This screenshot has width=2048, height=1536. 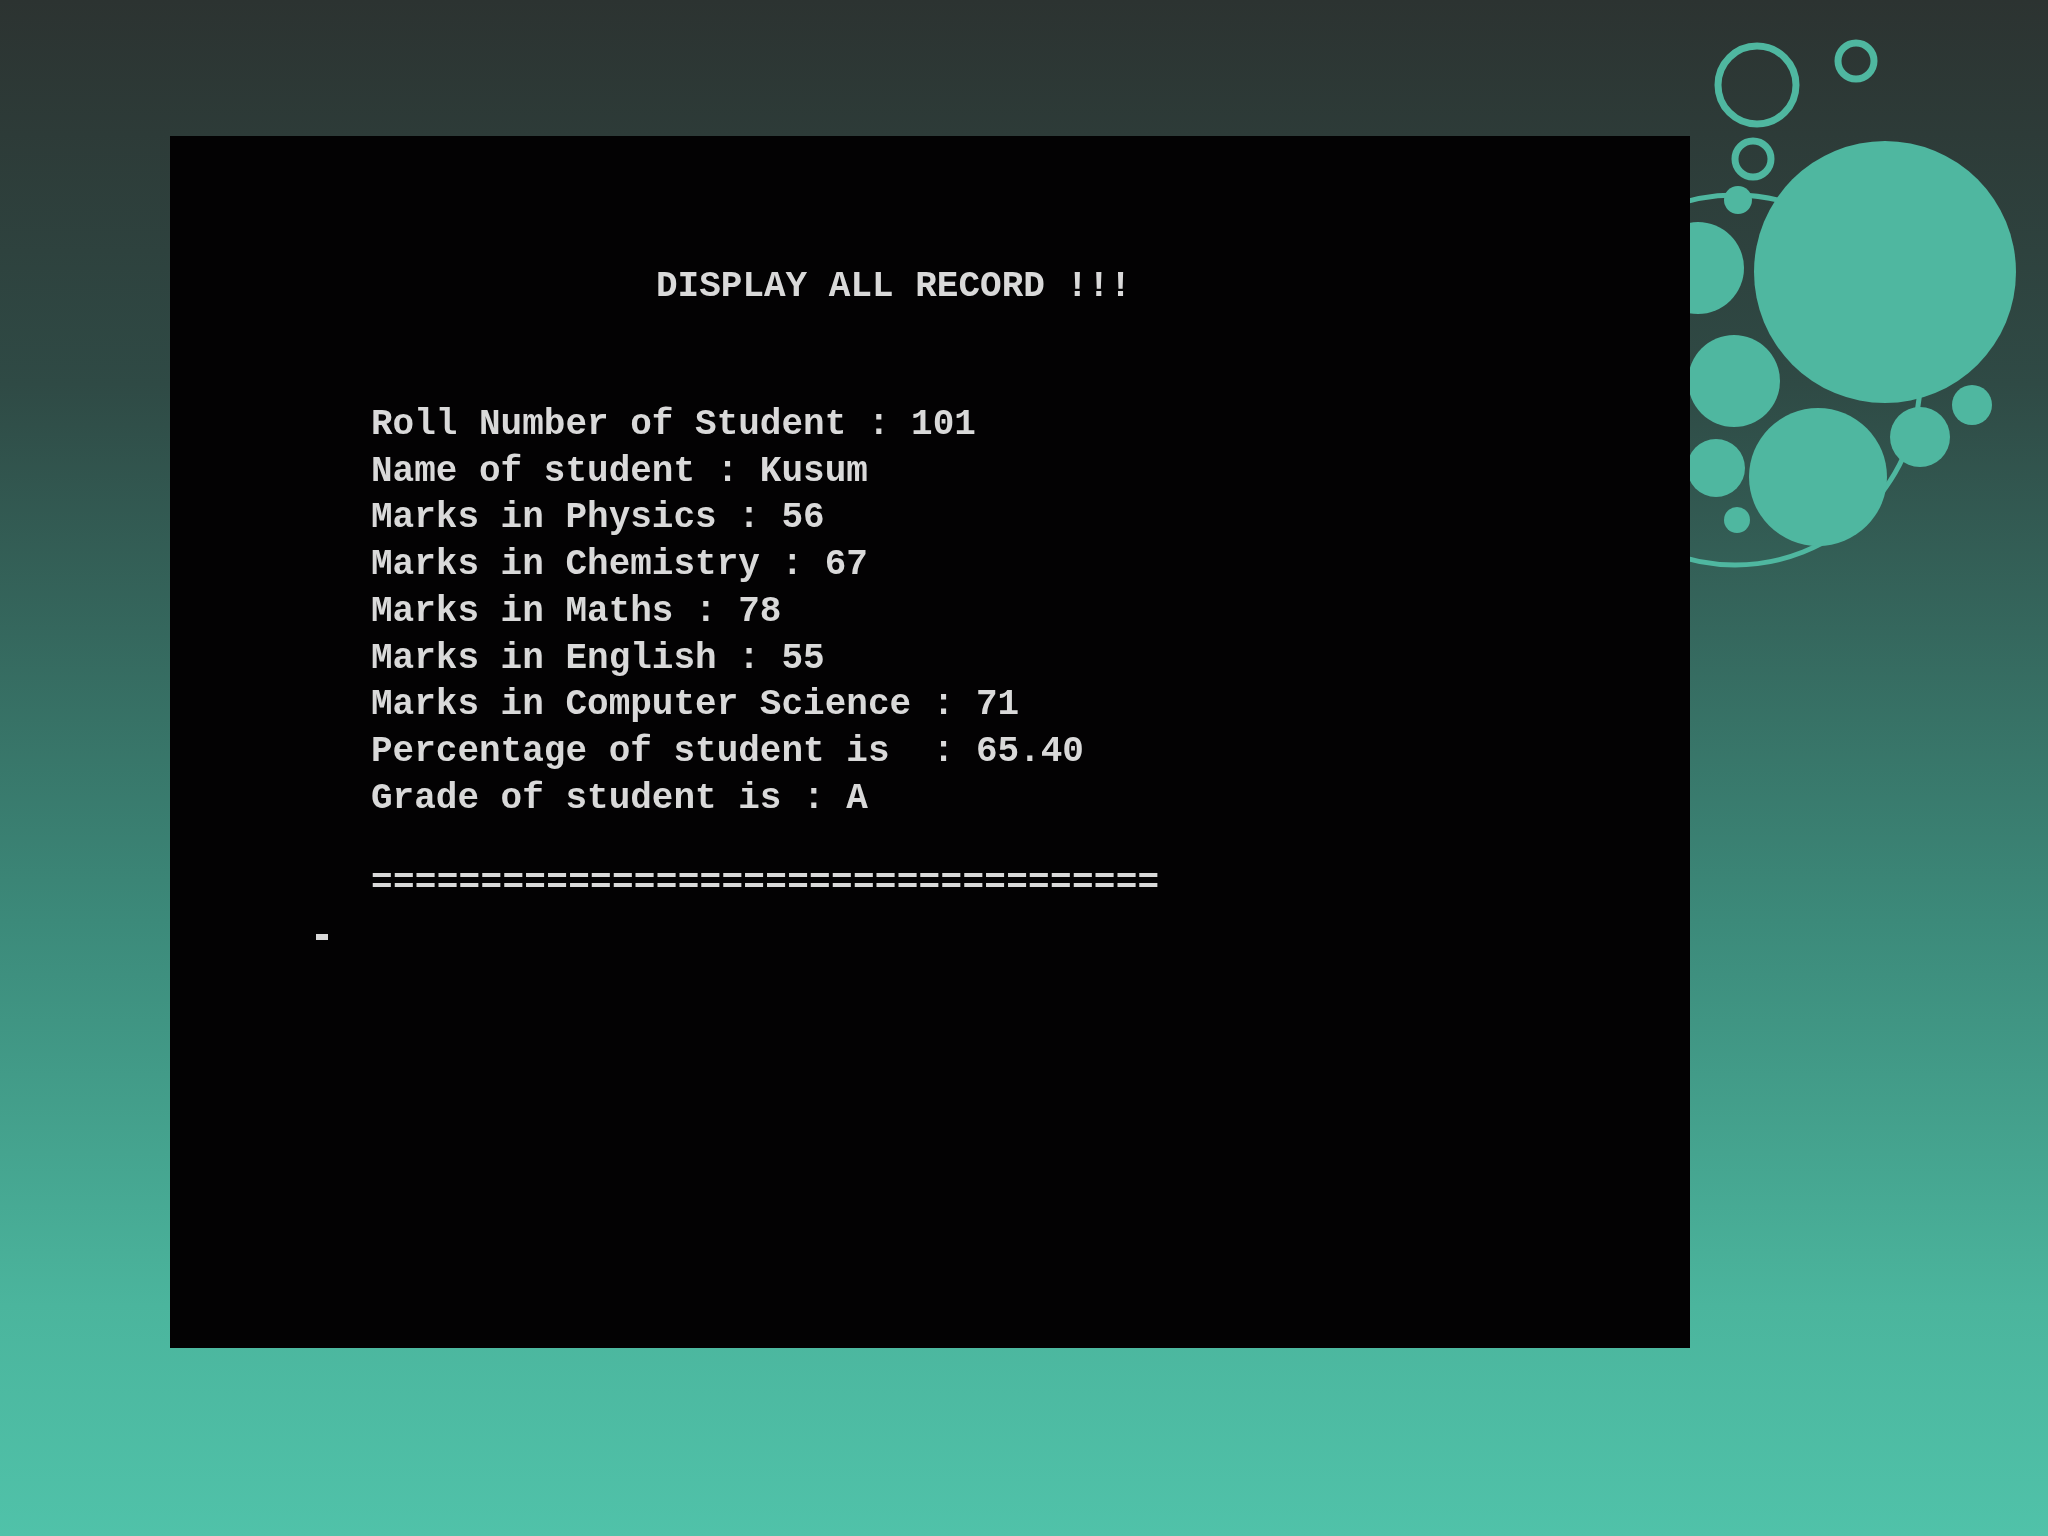 What do you see at coordinates (598, 658) in the screenshot?
I see `record-line: Marks in English : 55` at bounding box center [598, 658].